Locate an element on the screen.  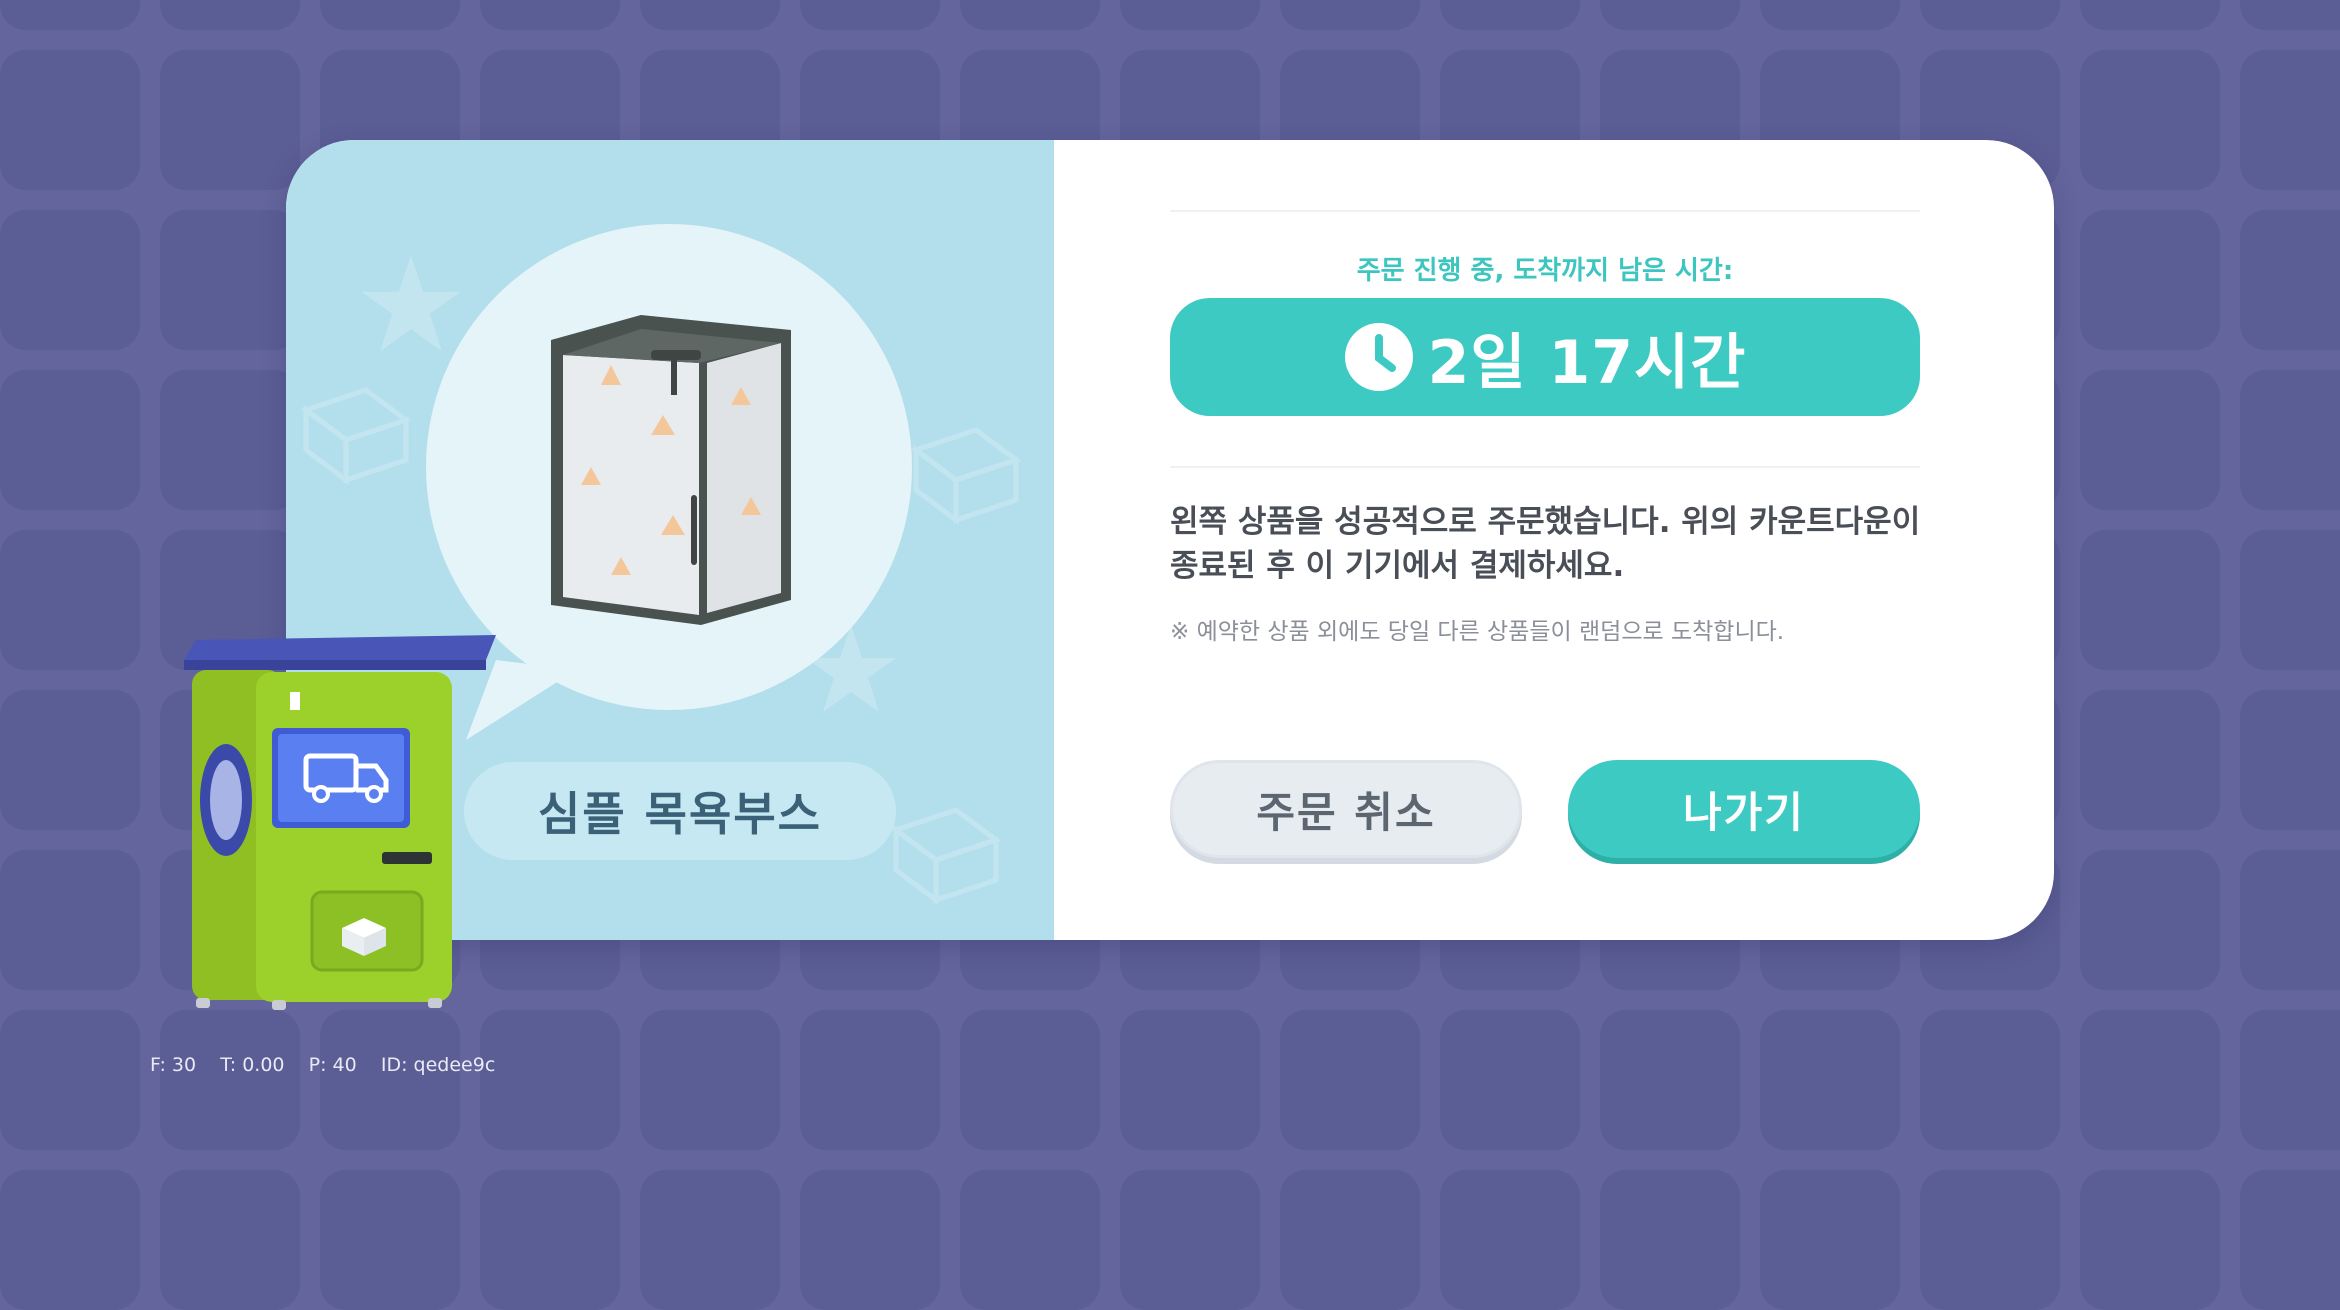
bath-booth-icon is located at coordinates (671, 470).